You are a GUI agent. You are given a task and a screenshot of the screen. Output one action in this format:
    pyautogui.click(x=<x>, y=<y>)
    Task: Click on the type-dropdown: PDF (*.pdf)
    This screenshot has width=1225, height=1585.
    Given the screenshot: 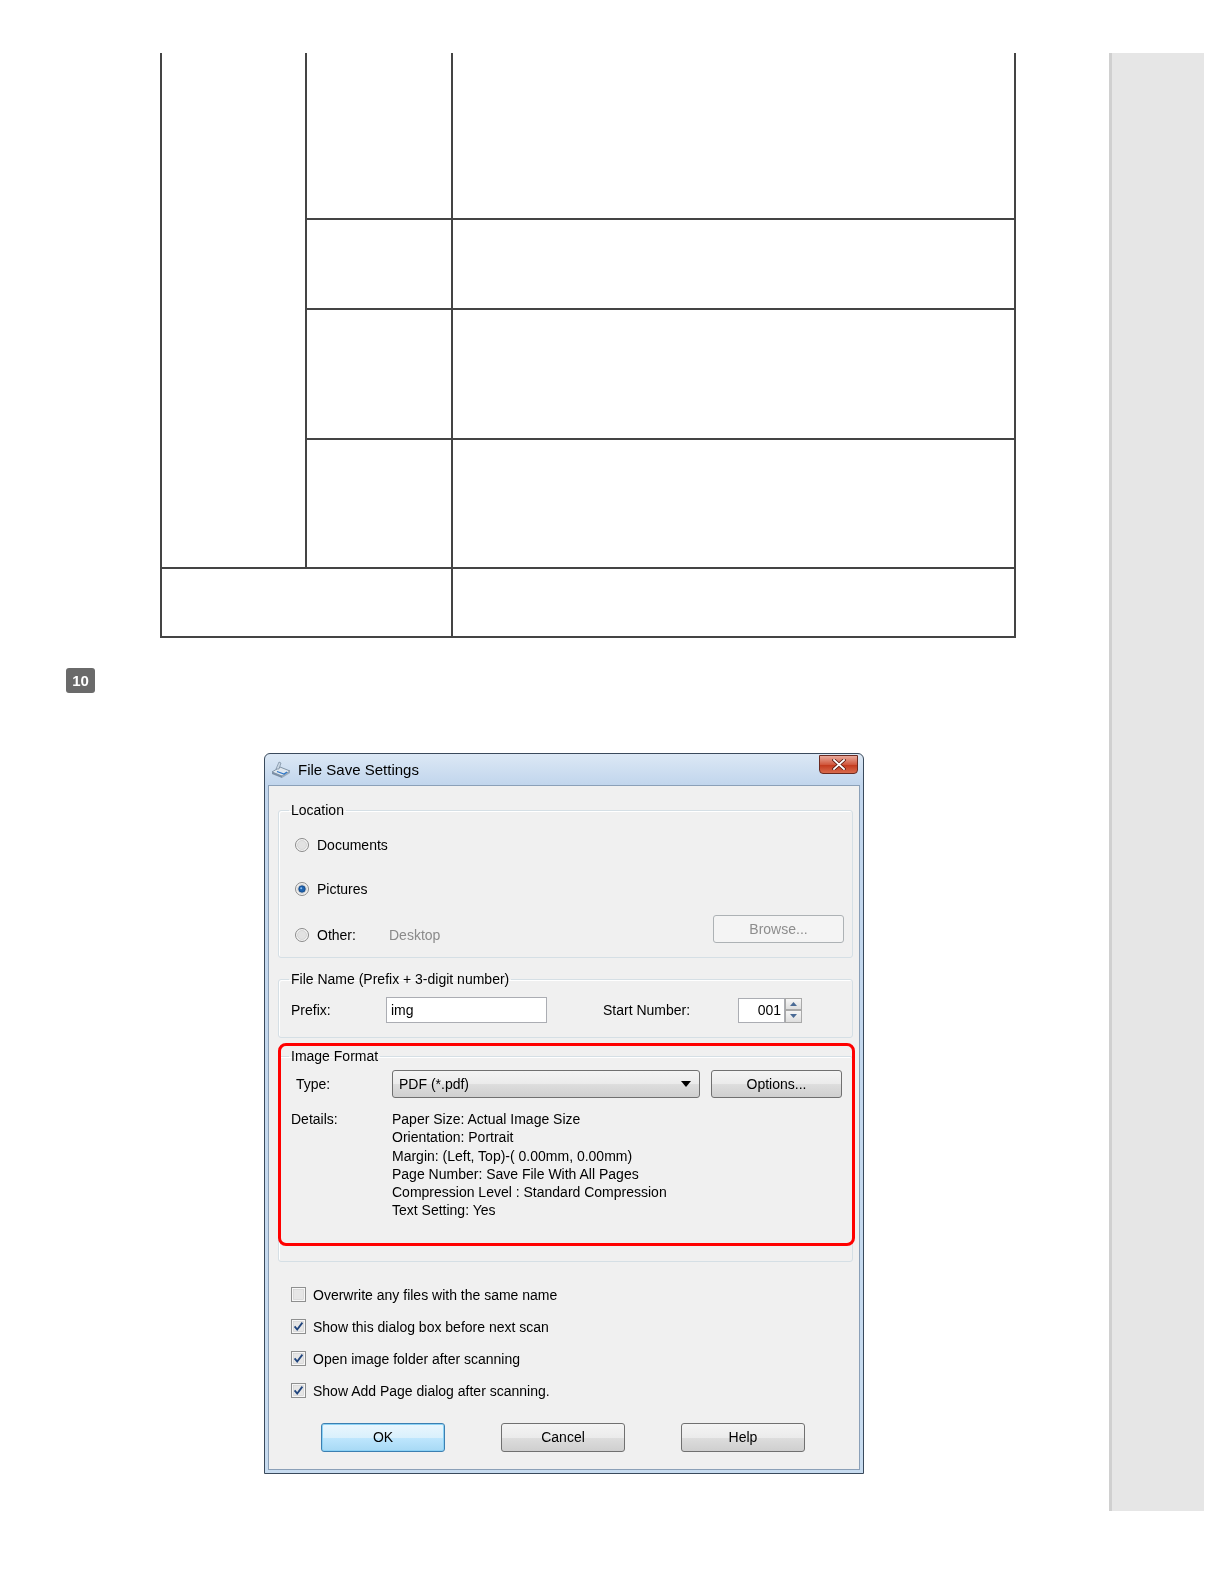 What is the action you would take?
    pyautogui.click(x=546, y=1084)
    